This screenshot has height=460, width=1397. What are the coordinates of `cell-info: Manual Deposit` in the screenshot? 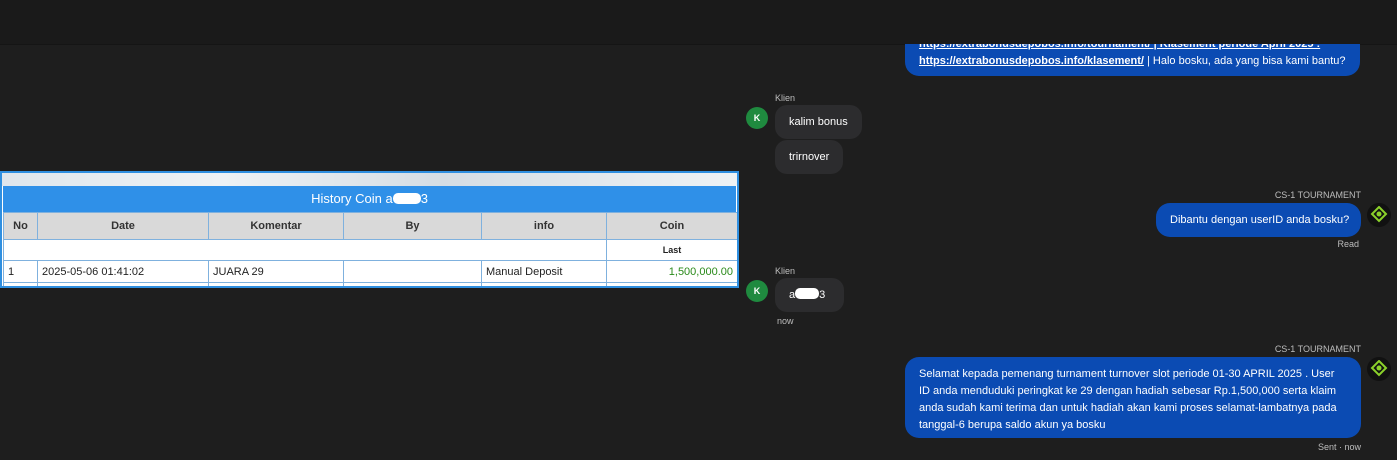 It's located at (544, 271).